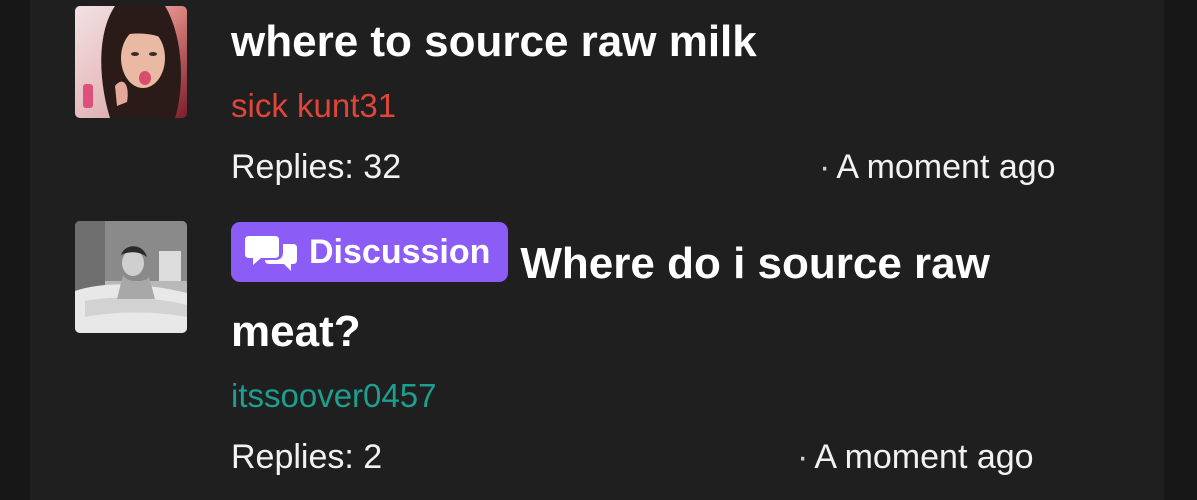 This screenshot has width=1197, height=500. Describe the element at coordinates (671, 106) in the screenshot. I see `author-name: sick kunt31` at that location.